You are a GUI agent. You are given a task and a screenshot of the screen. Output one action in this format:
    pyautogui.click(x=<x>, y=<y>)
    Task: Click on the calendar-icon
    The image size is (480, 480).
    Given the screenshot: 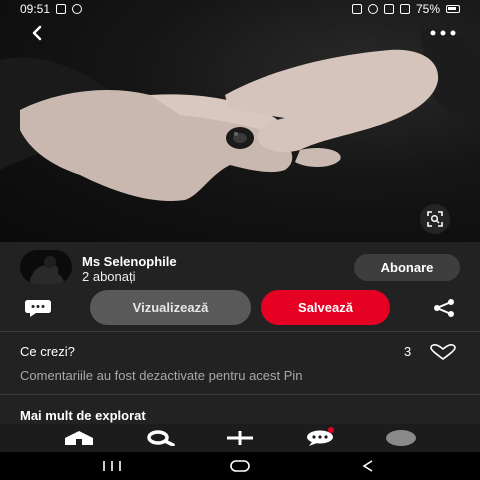 What is the action you would take?
    pyautogui.click(x=356, y=9)
    